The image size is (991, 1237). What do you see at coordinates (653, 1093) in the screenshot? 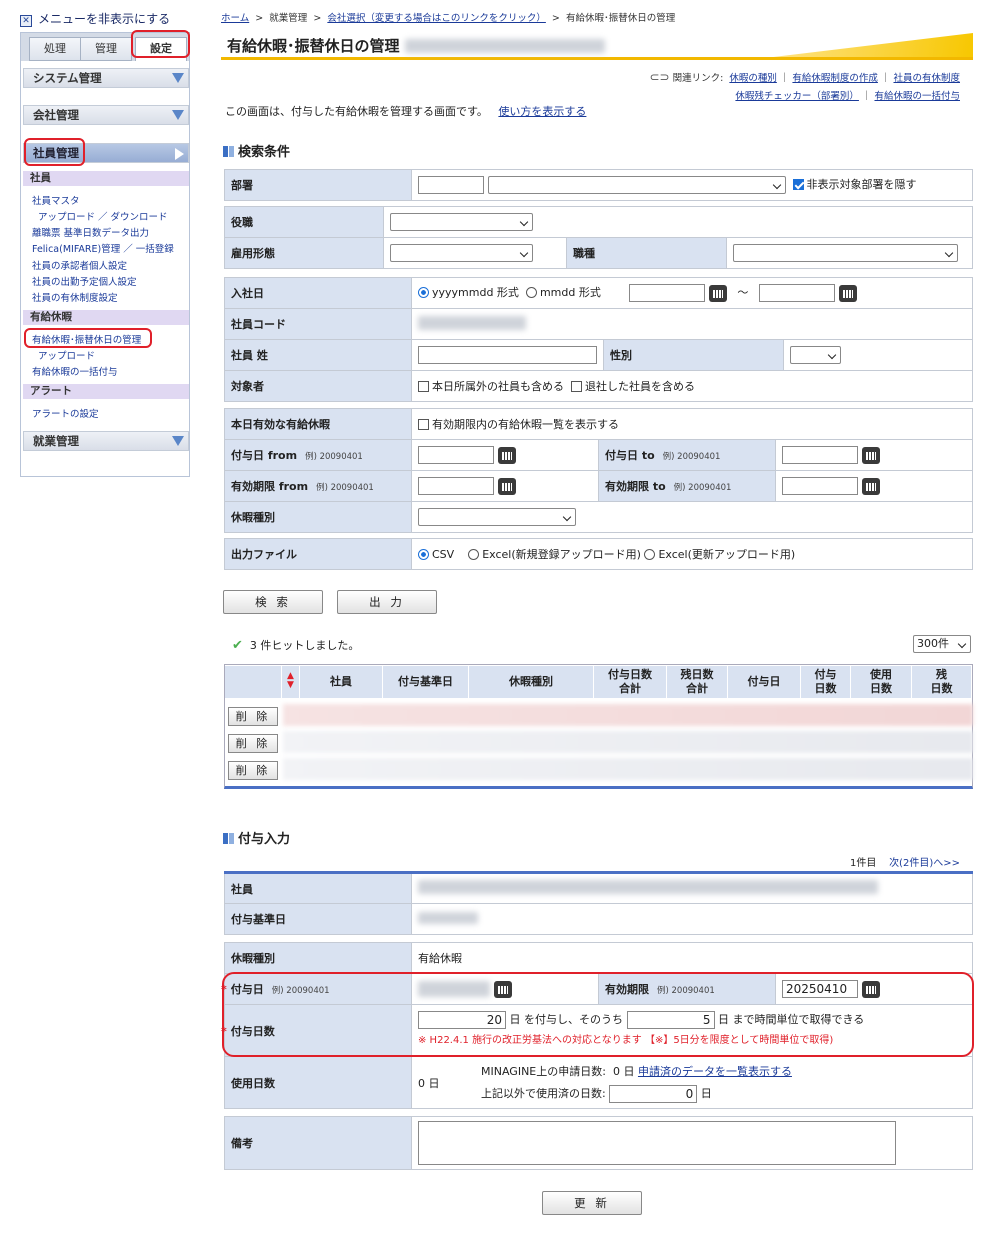
I see `other-used-input: 0` at bounding box center [653, 1093].